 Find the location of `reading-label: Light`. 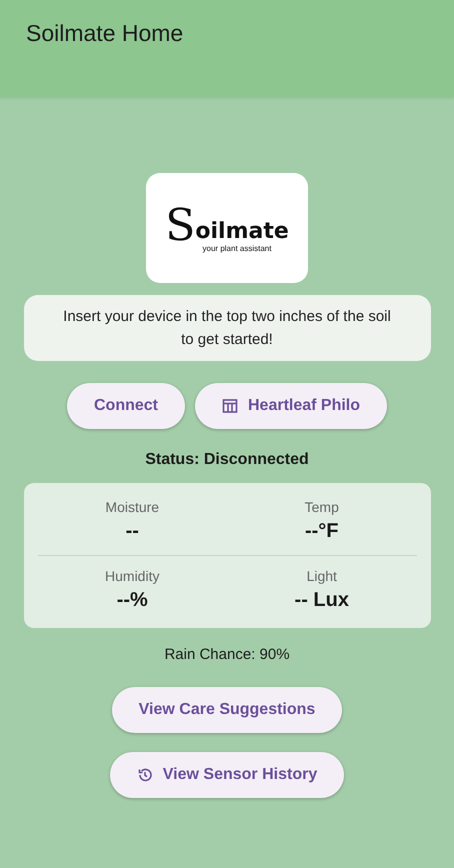

reading-label: Light is located at coordinates (321, 576).